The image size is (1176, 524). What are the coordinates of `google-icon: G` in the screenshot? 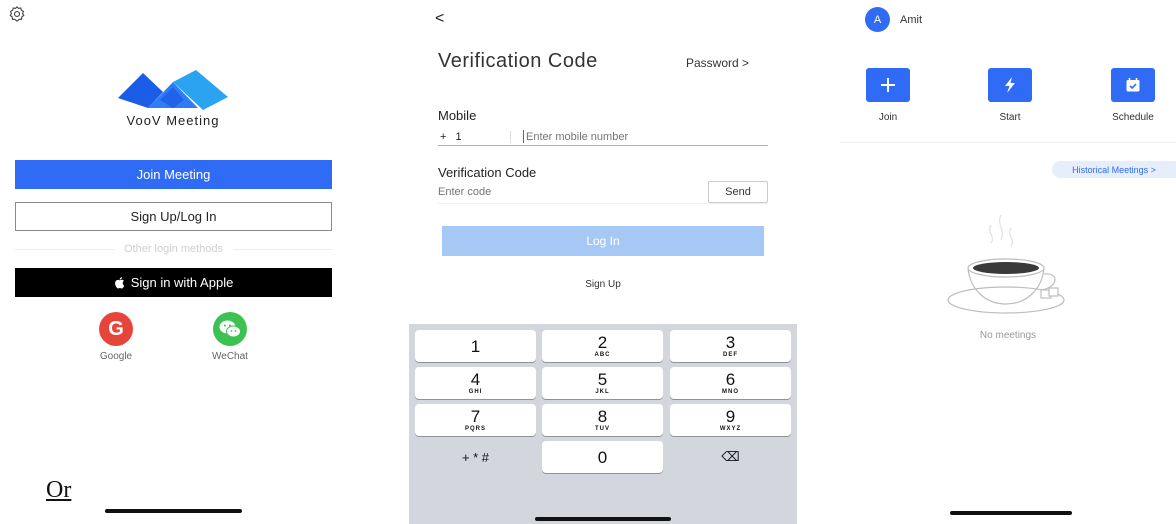 It's located at (116, 329).